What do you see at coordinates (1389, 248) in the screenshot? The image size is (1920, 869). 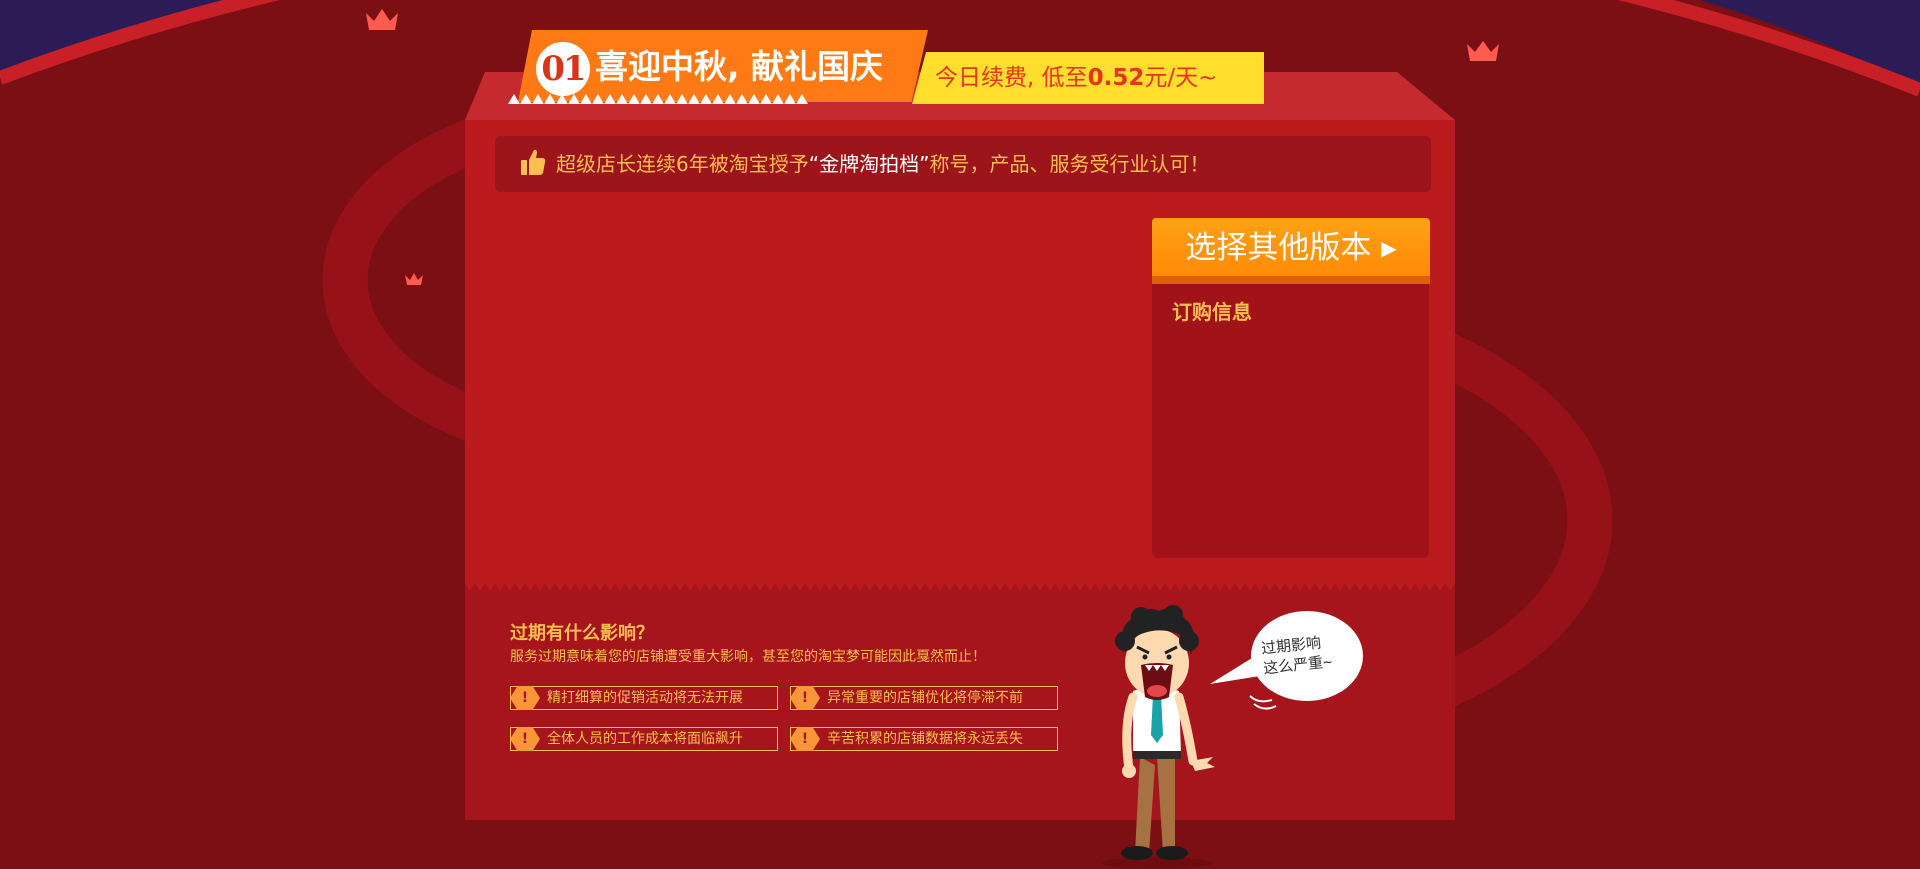 I see `play-arrow-icon: ▶` at bounding box center [1389, 248].